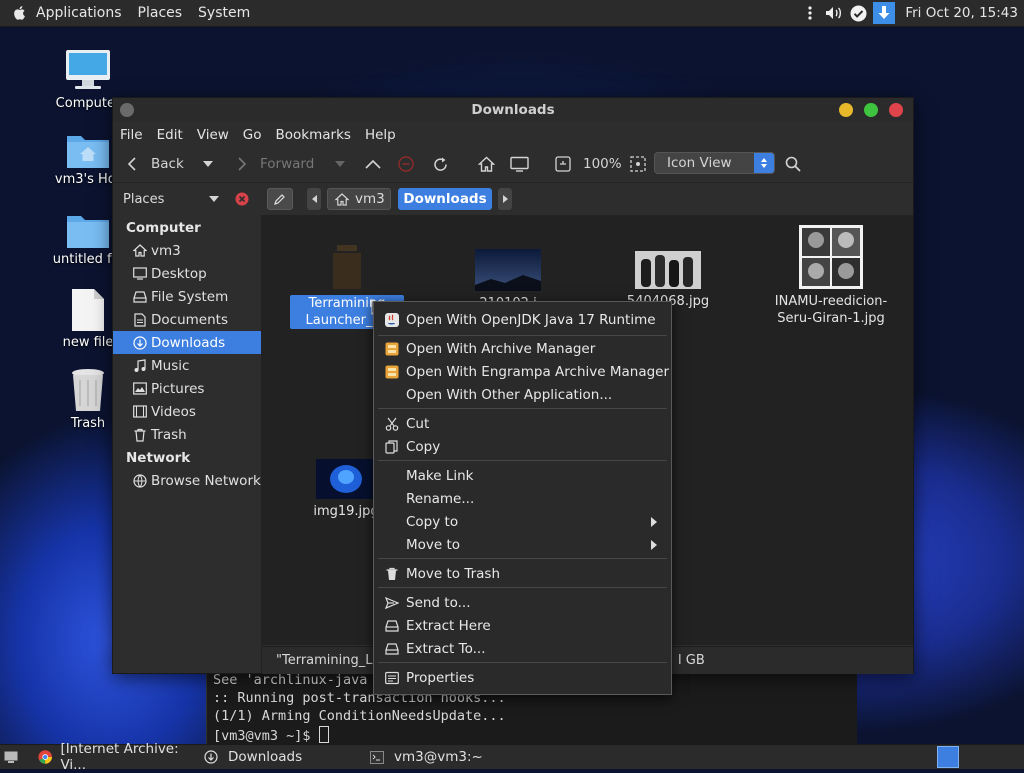 Image resolution: width=1024 pixels, height=773 pixels. What do you see at coordinates (884, 13) in the screenshot?
I see `download-icon` at bounding box center [884, 13].